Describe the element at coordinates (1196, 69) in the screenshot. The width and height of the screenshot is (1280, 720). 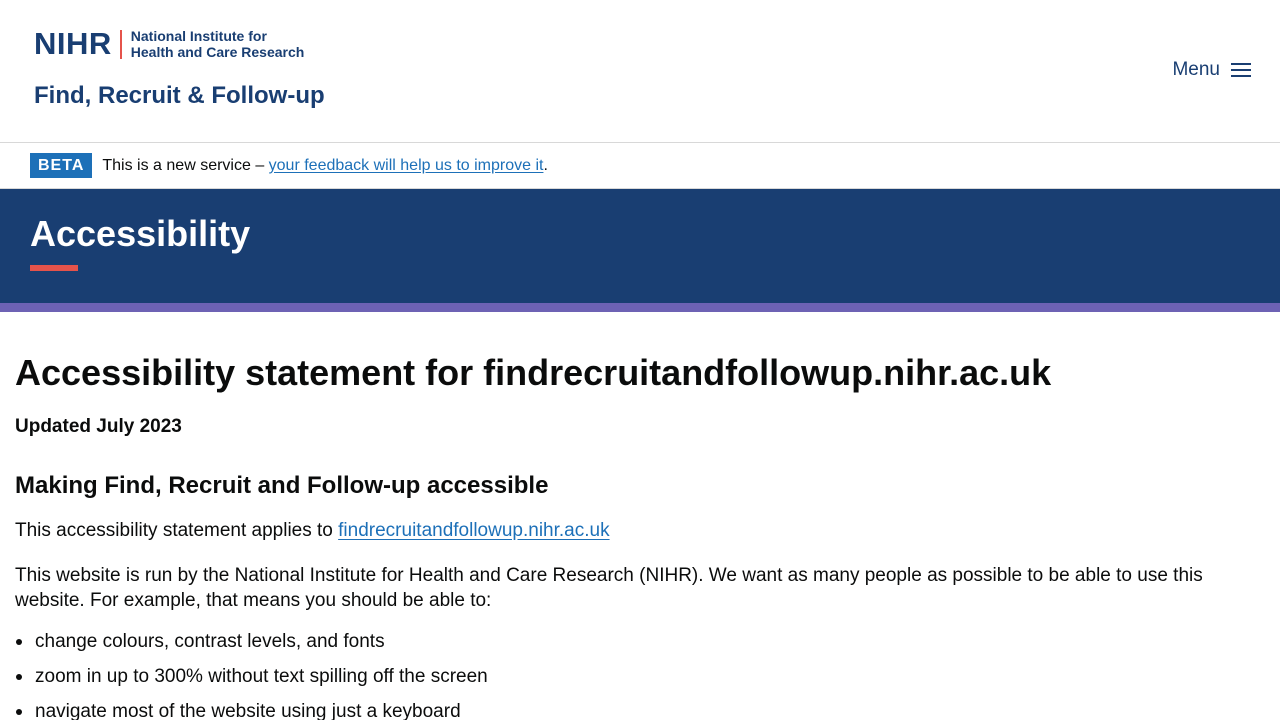
I see `menu-label: Menu` at that location.